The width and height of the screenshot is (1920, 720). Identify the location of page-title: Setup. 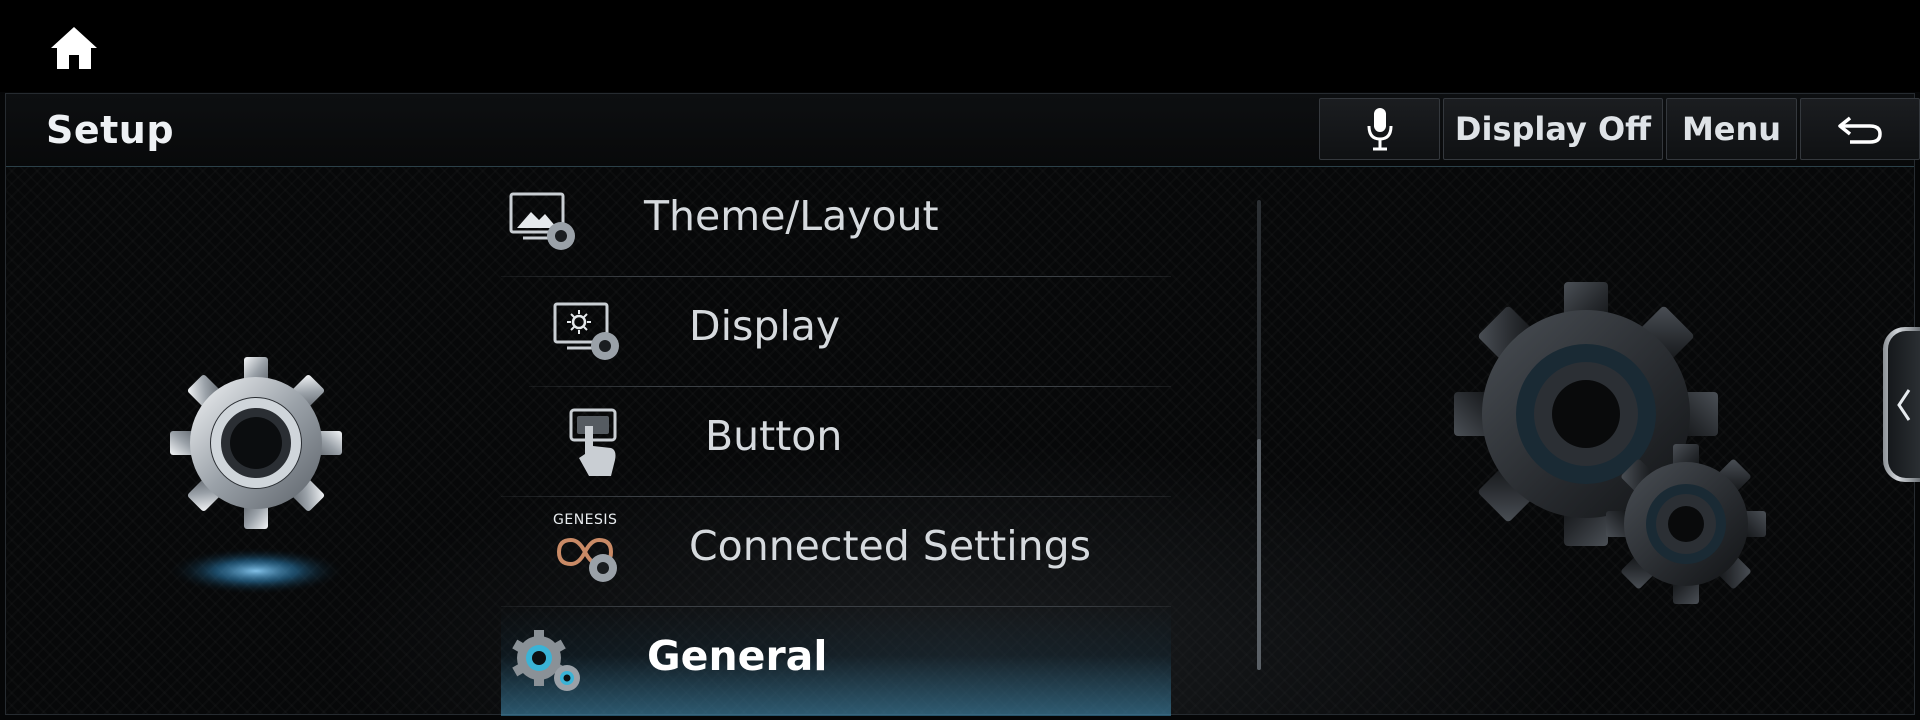
(110, 130).